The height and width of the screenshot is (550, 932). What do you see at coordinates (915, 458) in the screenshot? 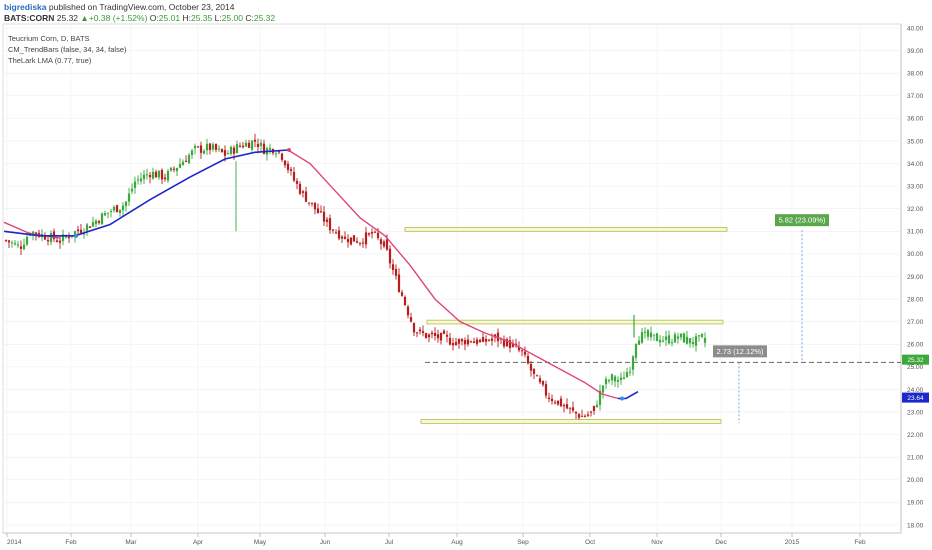
I see `y-tick-label: 21.00` at bounding box center [915, 458].